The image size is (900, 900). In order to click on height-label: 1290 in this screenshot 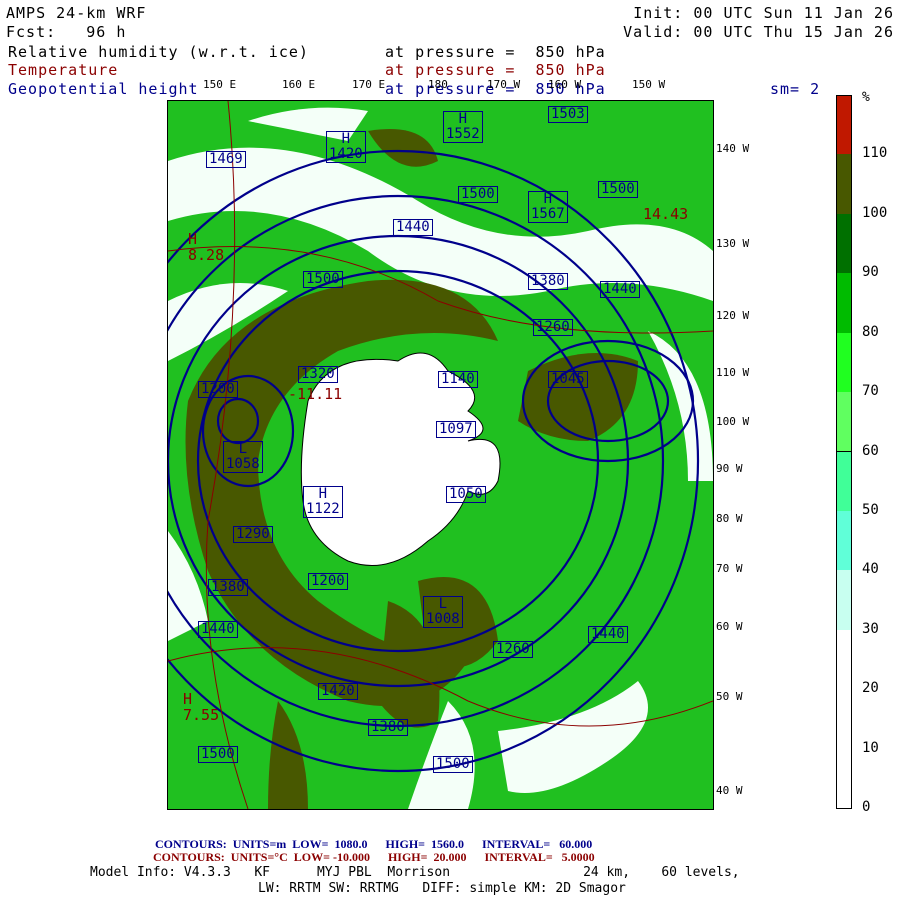, I will do `click(253, 534)`.